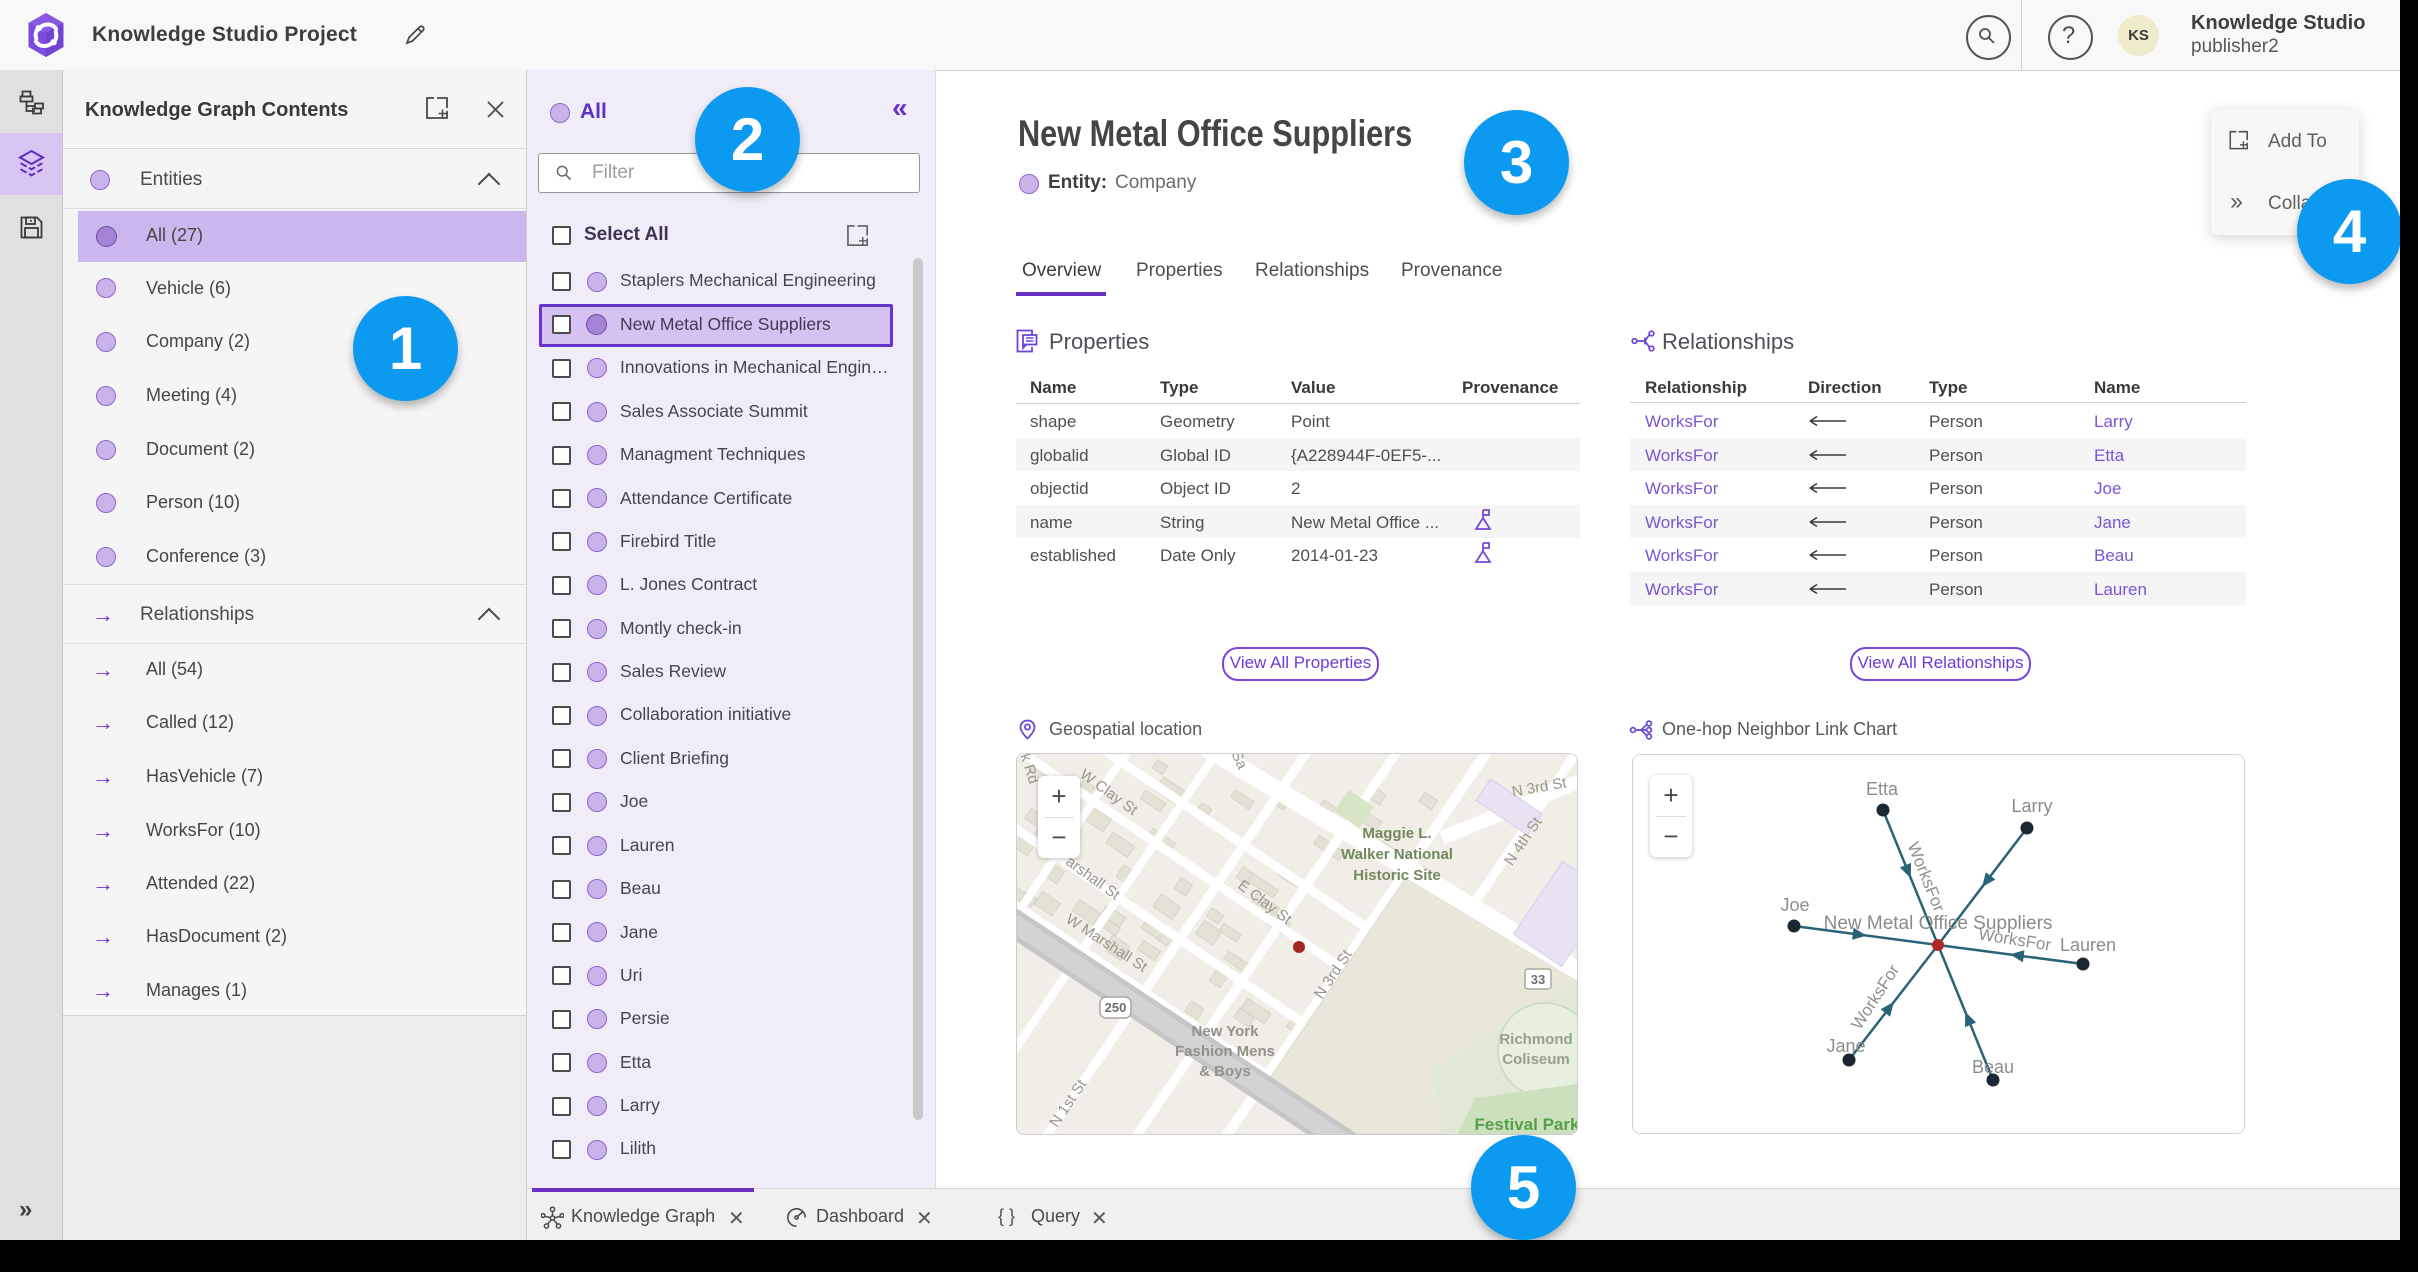 The height and width of the screenshot is (1272, 2418). I want to click on svg-text: Joe, so click(1794, 905).